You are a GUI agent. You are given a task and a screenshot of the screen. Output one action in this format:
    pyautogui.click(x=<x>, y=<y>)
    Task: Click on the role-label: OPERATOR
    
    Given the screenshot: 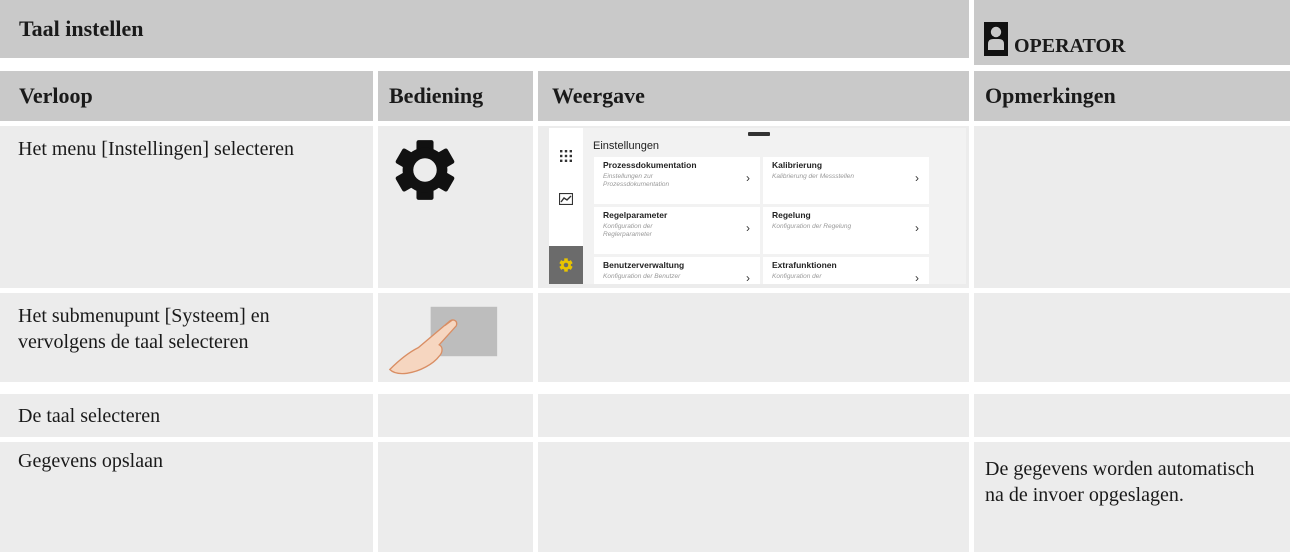 What is the action you would take?
    pyautogui.click(x=1070, y=46)
    